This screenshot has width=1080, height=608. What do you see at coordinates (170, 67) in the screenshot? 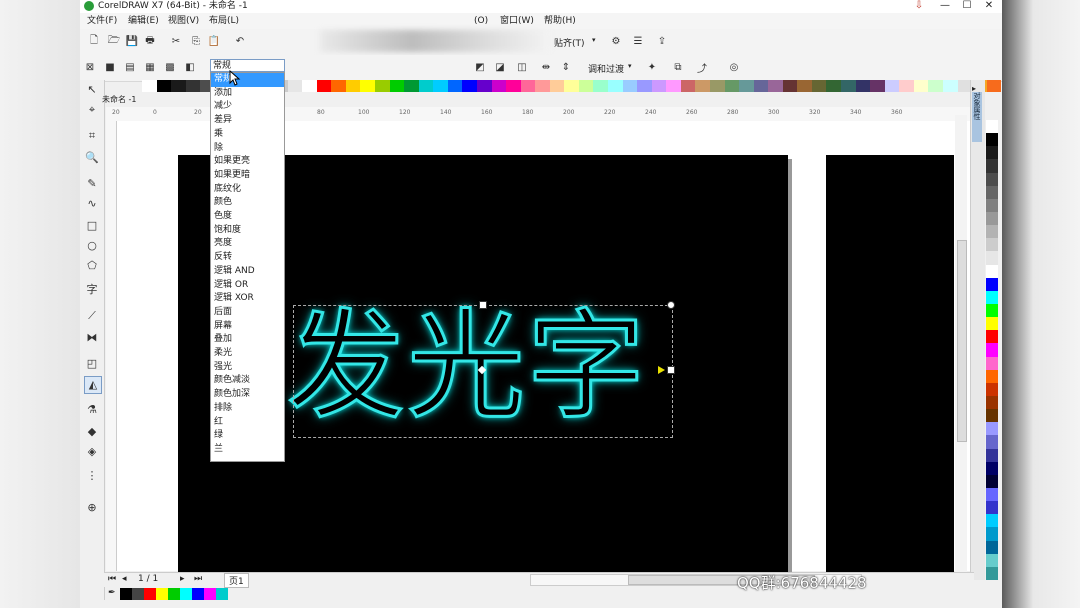
I see `bitmap-pattern-icon: ▩` at bounding box center [170, 67].